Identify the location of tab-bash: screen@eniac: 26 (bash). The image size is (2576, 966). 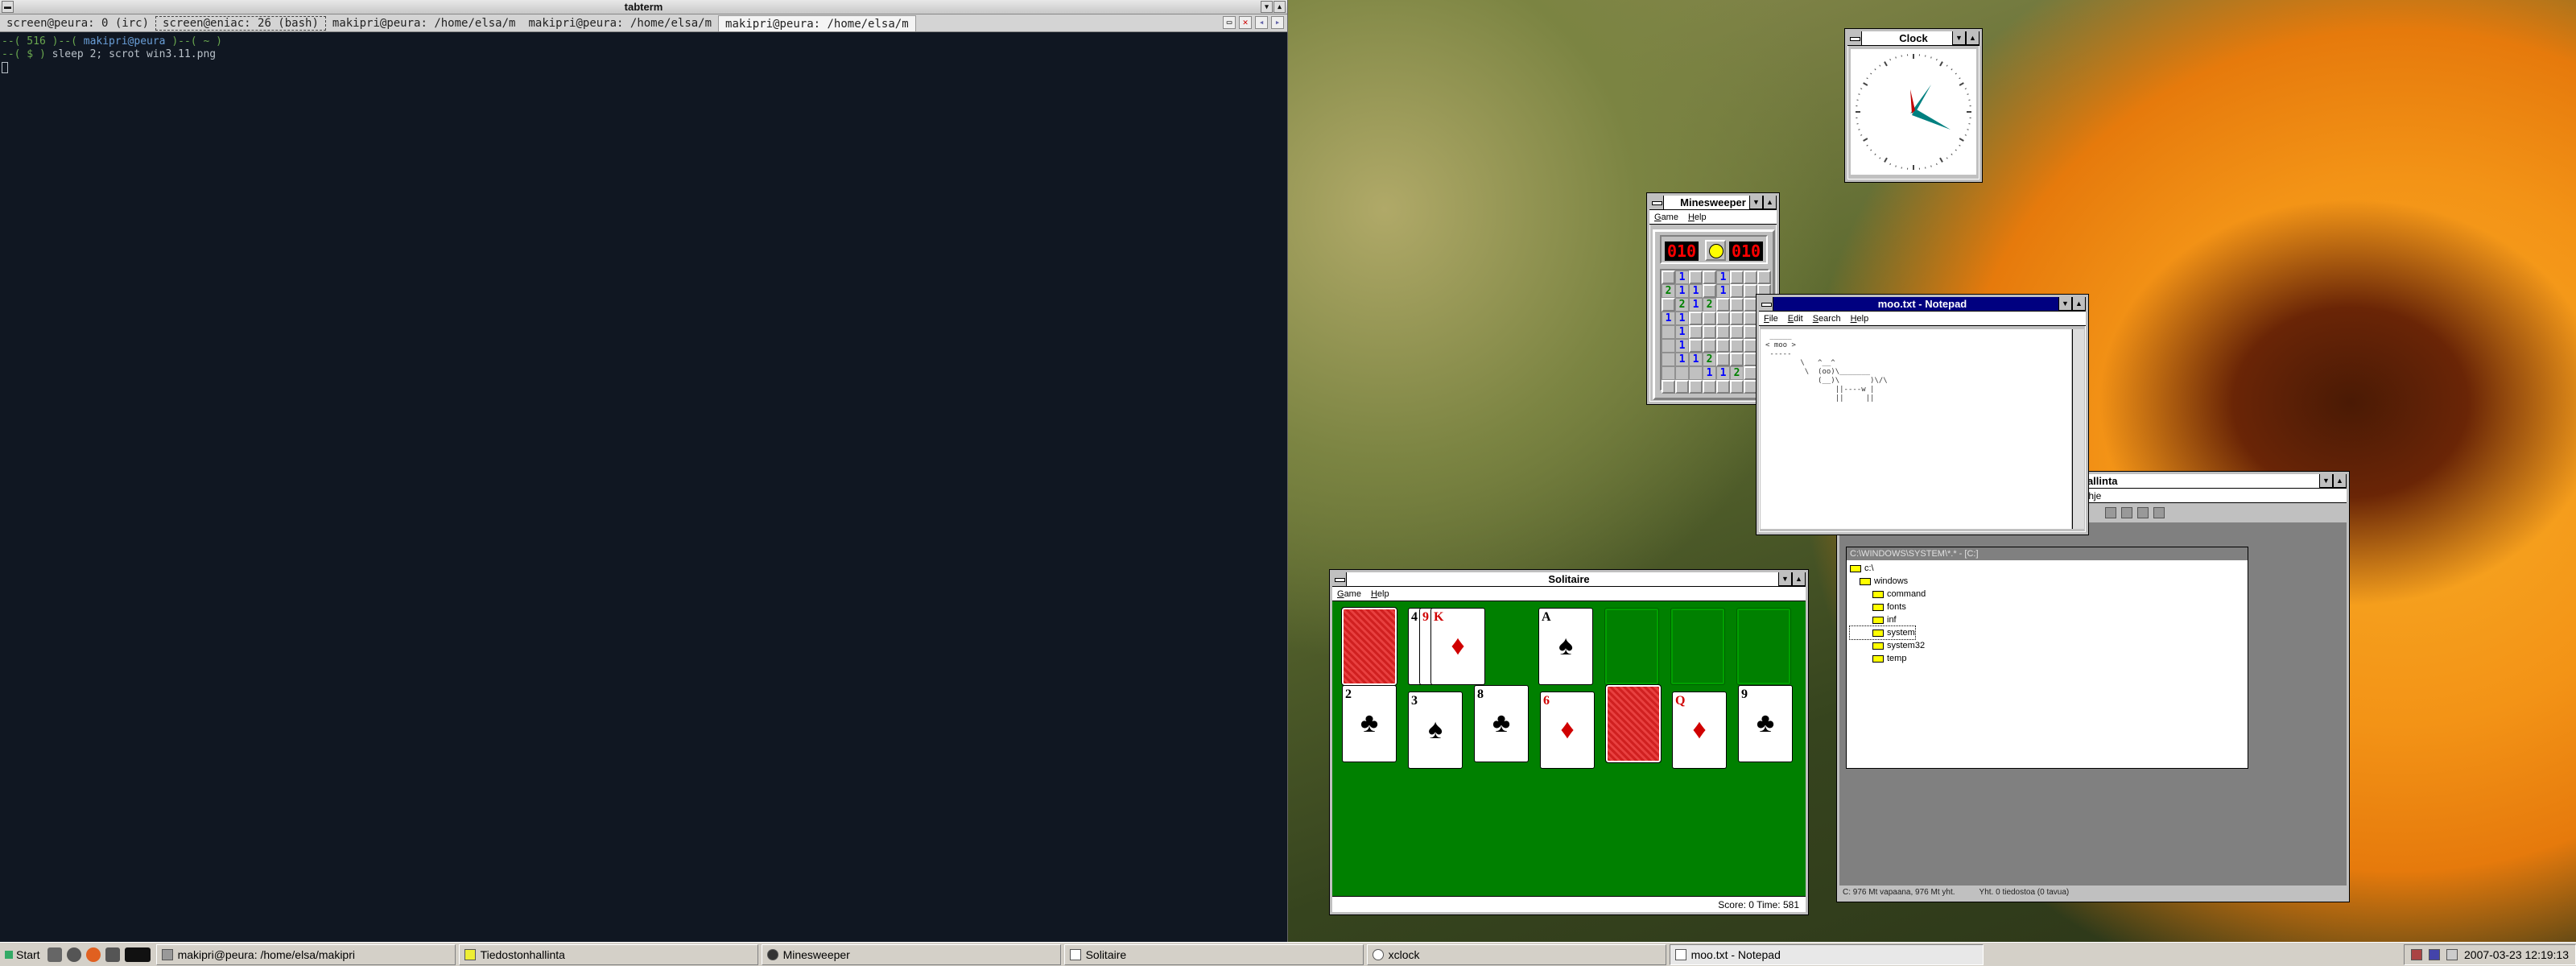
(240, 23).